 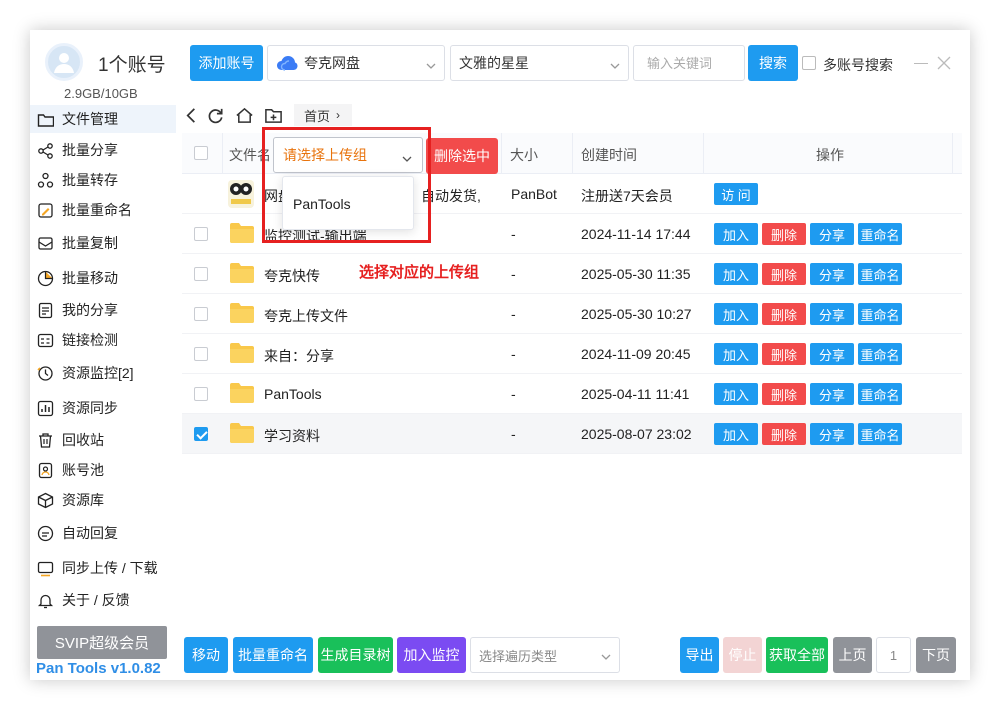 What do you see at coordinates (103, 373) in the screenshot?
I see `sidebar-item-monitor: 资源监控[2]` at bounding box center [103, 373].